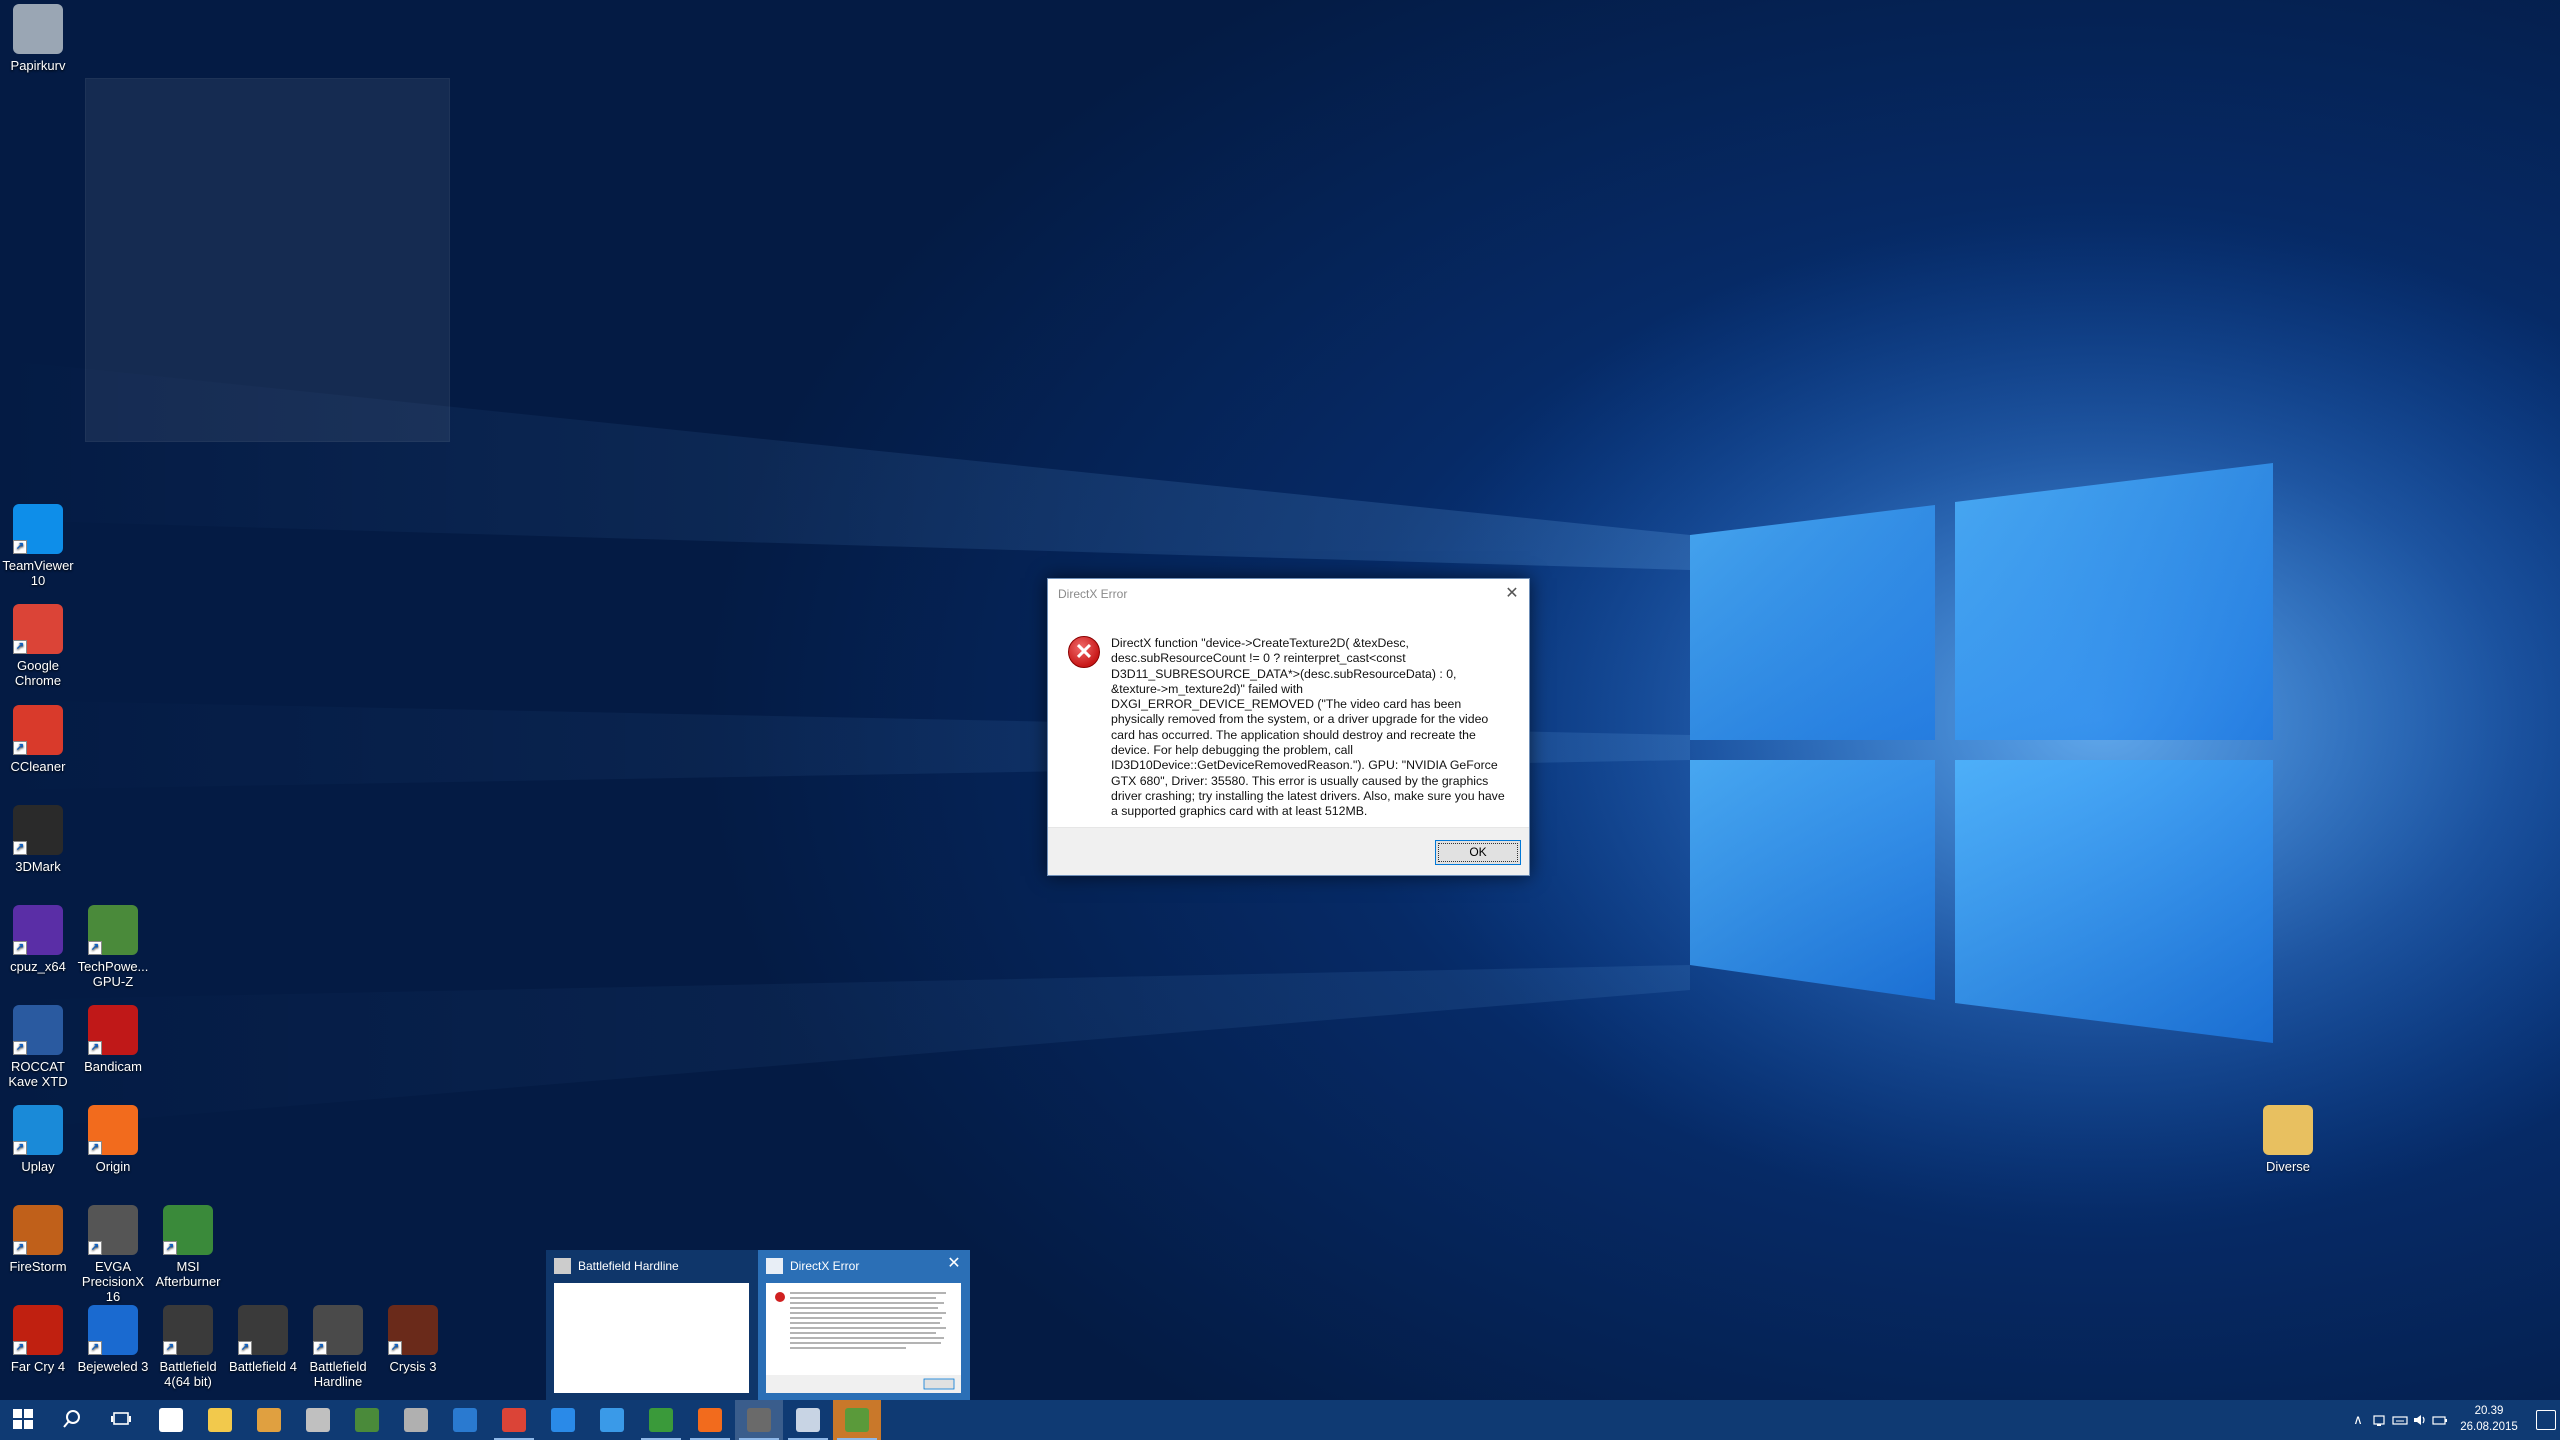 Image resolution: width=2560 pixels, height=1440 pixels. I want to click on desktop-icon-recycle: Papirkurv, so click(38, 38).